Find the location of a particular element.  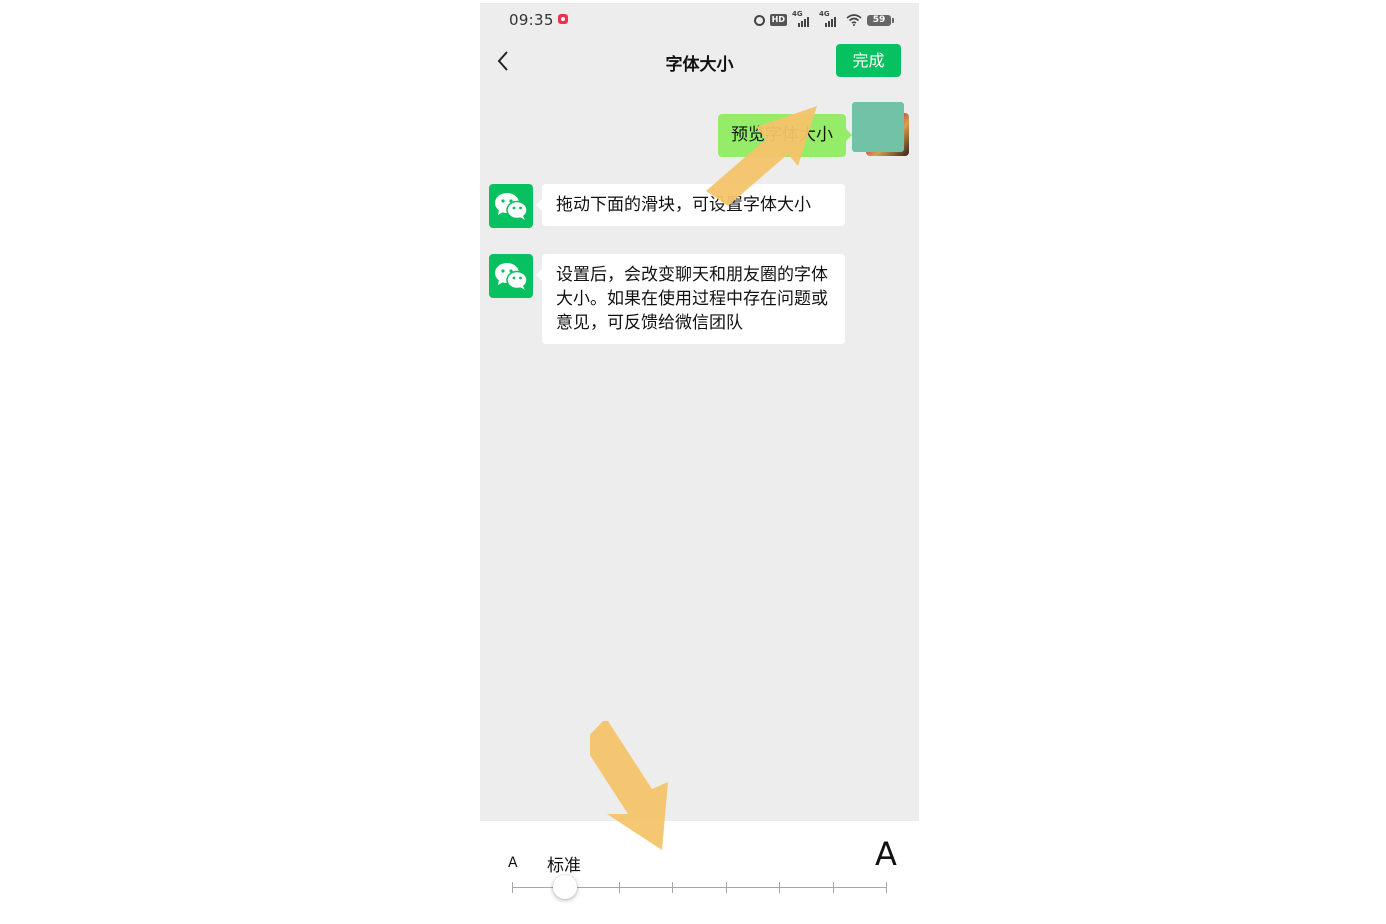

font-size-panel: A 标准 A is located at coordinates (699, 871).